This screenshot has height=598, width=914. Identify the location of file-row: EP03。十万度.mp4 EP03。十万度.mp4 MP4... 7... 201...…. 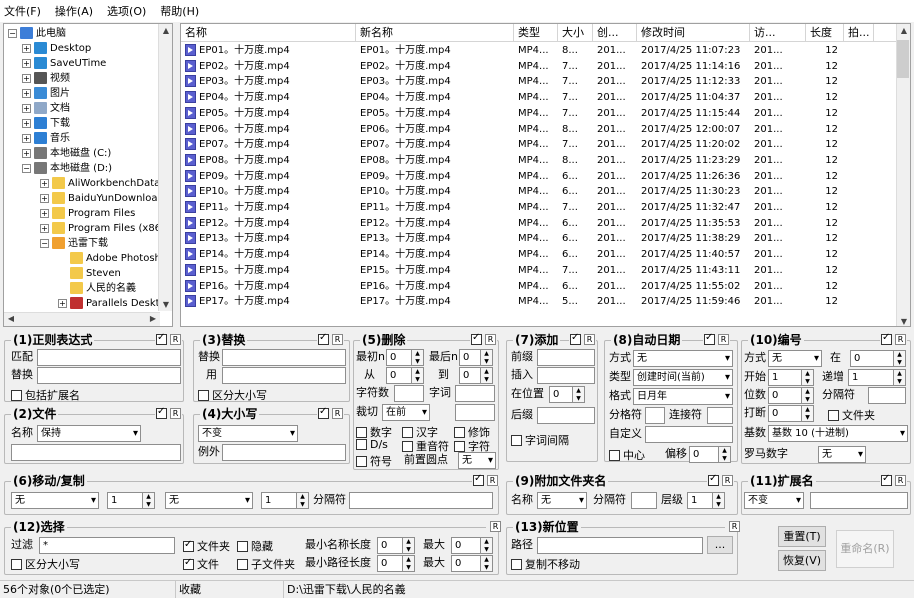
(541, 82).